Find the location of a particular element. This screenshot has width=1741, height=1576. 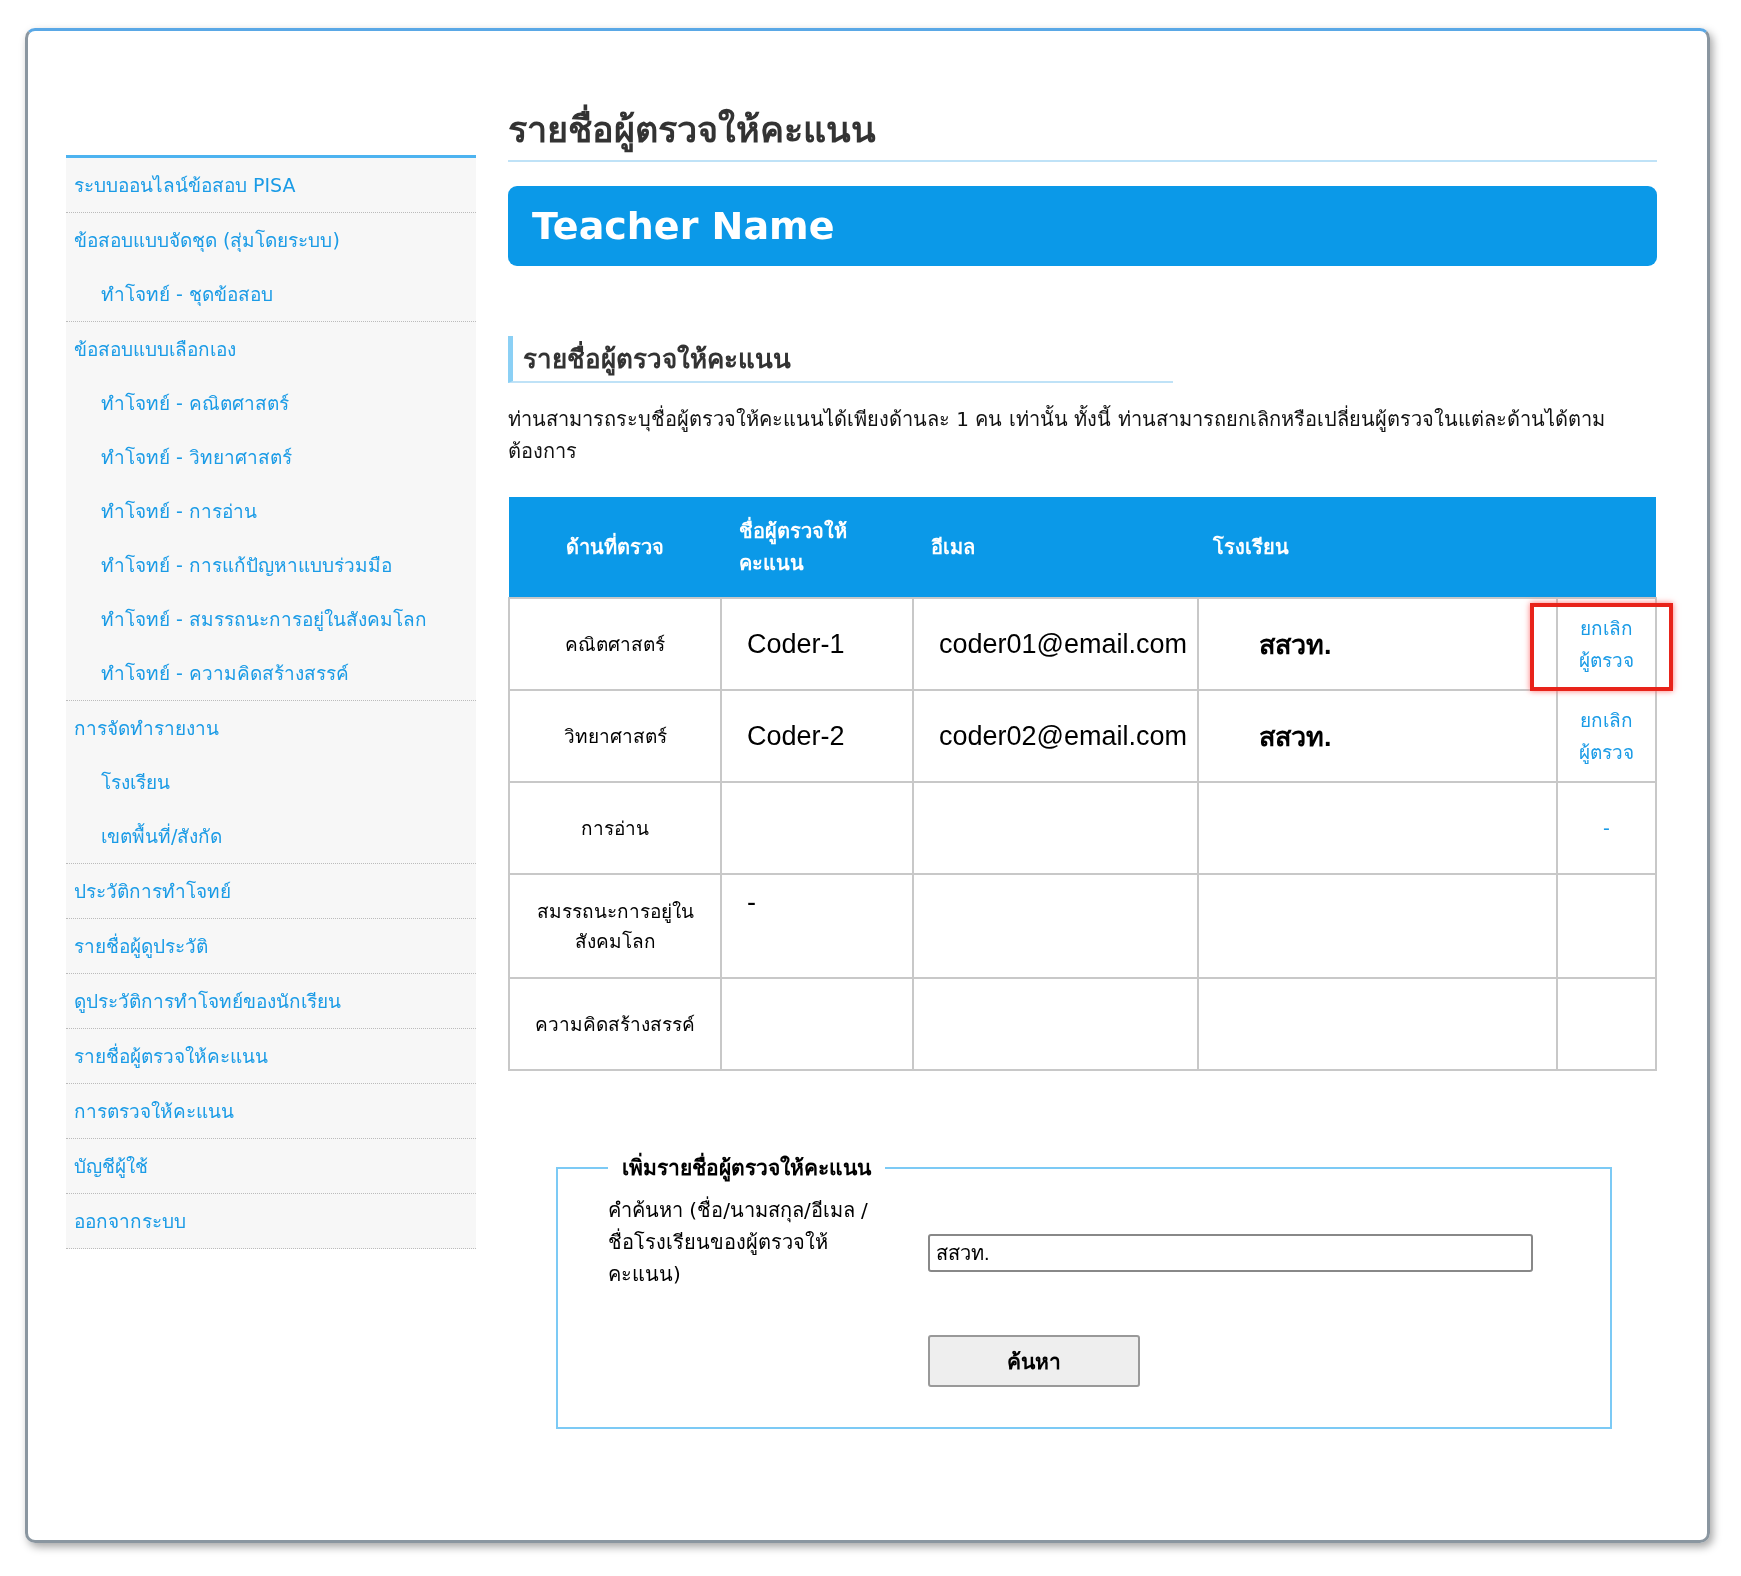

panel-legend: เพิ่มรายชื่อผู้ตรวจให้คะแนน is located at coordinates (746, 1167).